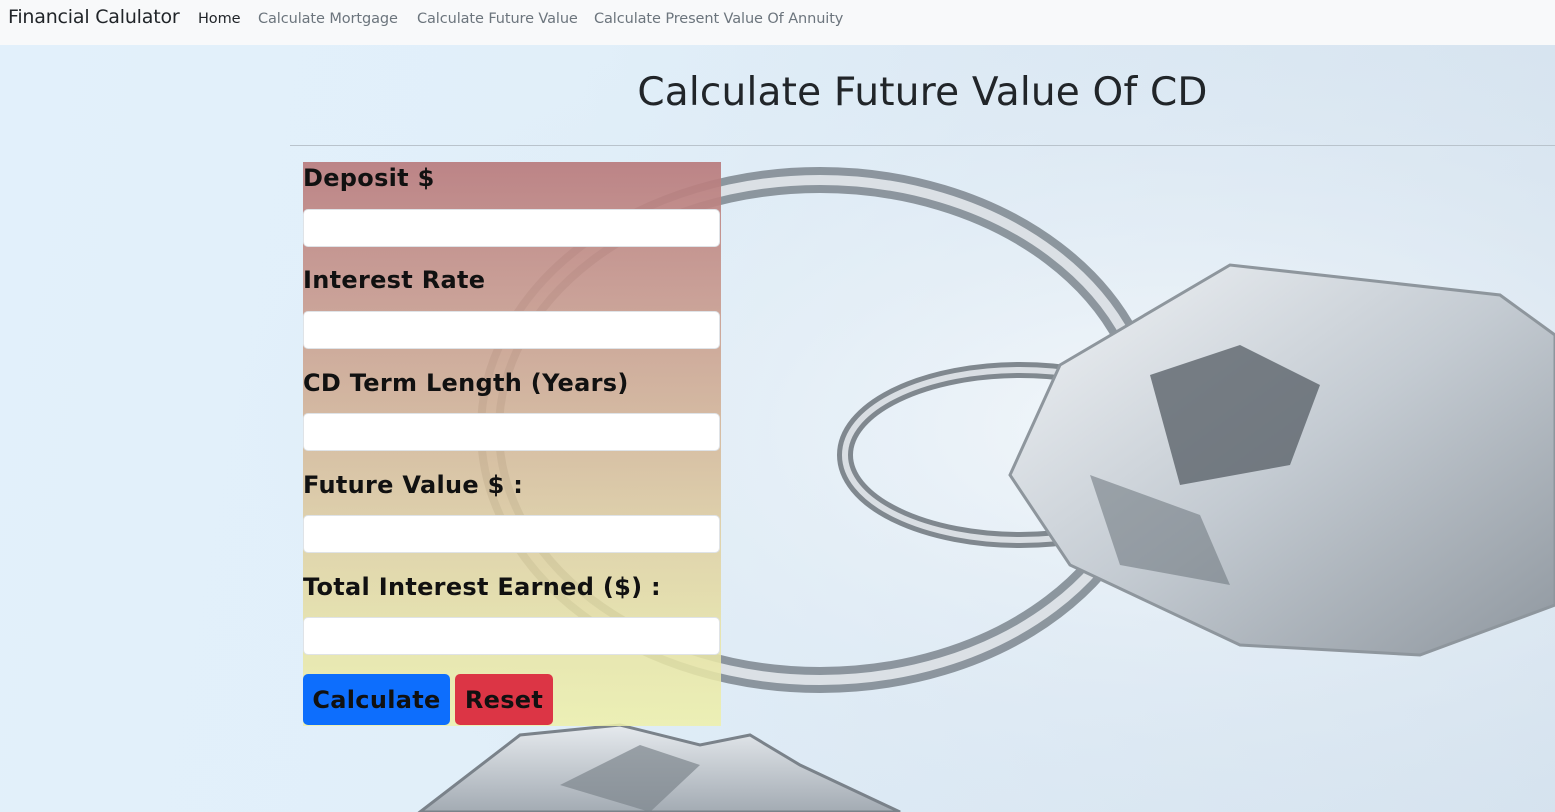 The image size is (1555, 812). Describe the element at coordinates (482, 587) in the screenshot. I see `total-interest-earned-label: Total Interest Earned ($) :` at that location.